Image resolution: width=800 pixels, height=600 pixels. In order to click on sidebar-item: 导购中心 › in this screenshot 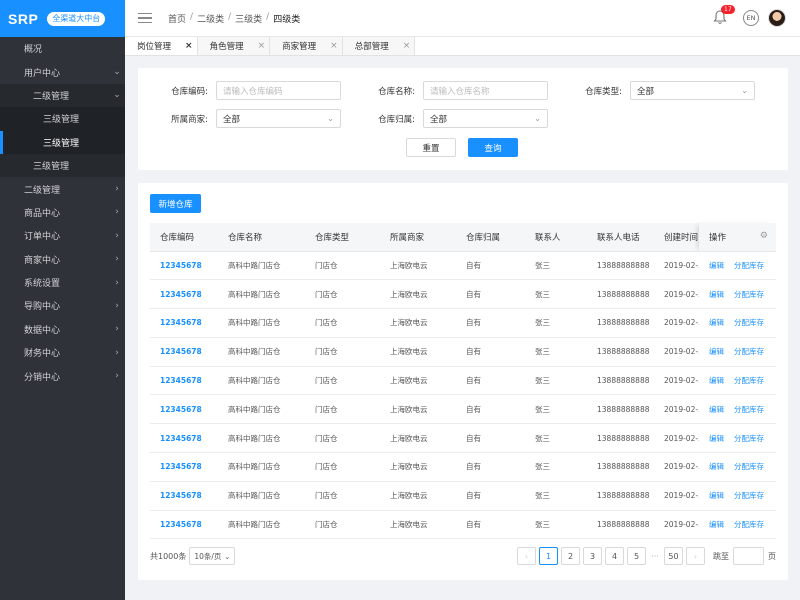, I will do `click(62, 305)`.